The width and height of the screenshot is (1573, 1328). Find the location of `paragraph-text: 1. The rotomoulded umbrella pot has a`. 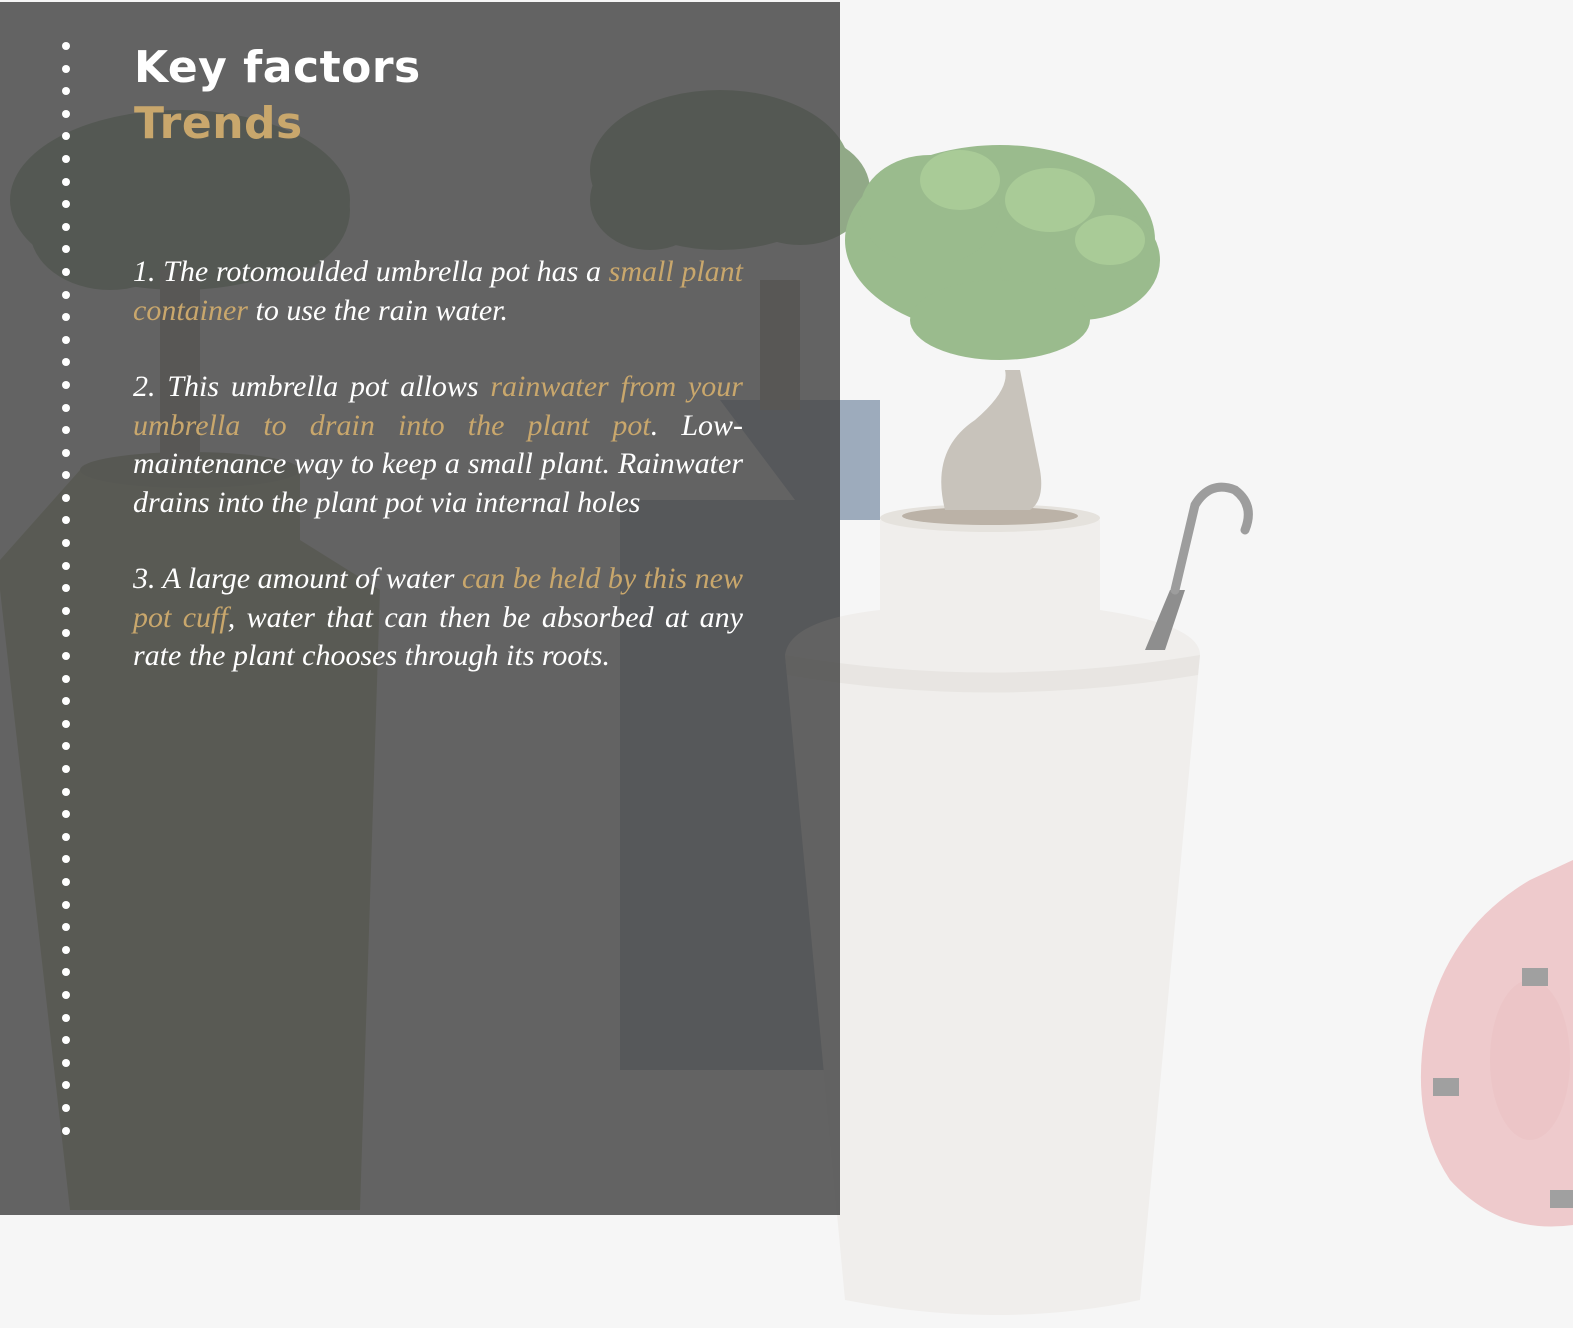

paragraph-text: 1. The rotomoulded umbrella pot has a is located at coordinates (371, 271).